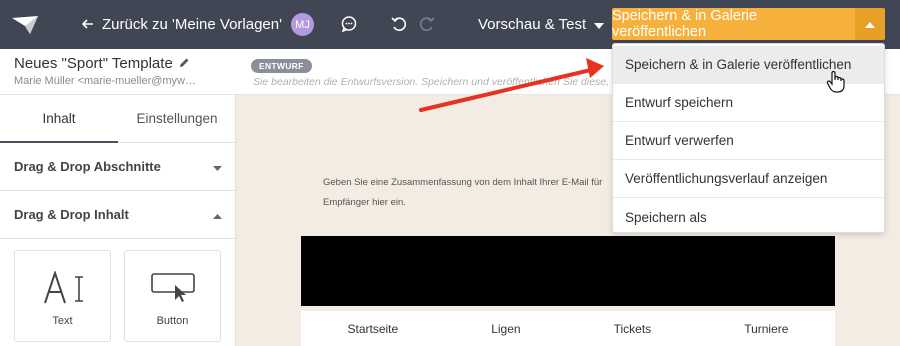 The image size is (900, 346). What do you see at coordinates (748, 217) in the screenshot?
I see `menu-item-save-as: Speichern als` at bounding box center [748, 217].